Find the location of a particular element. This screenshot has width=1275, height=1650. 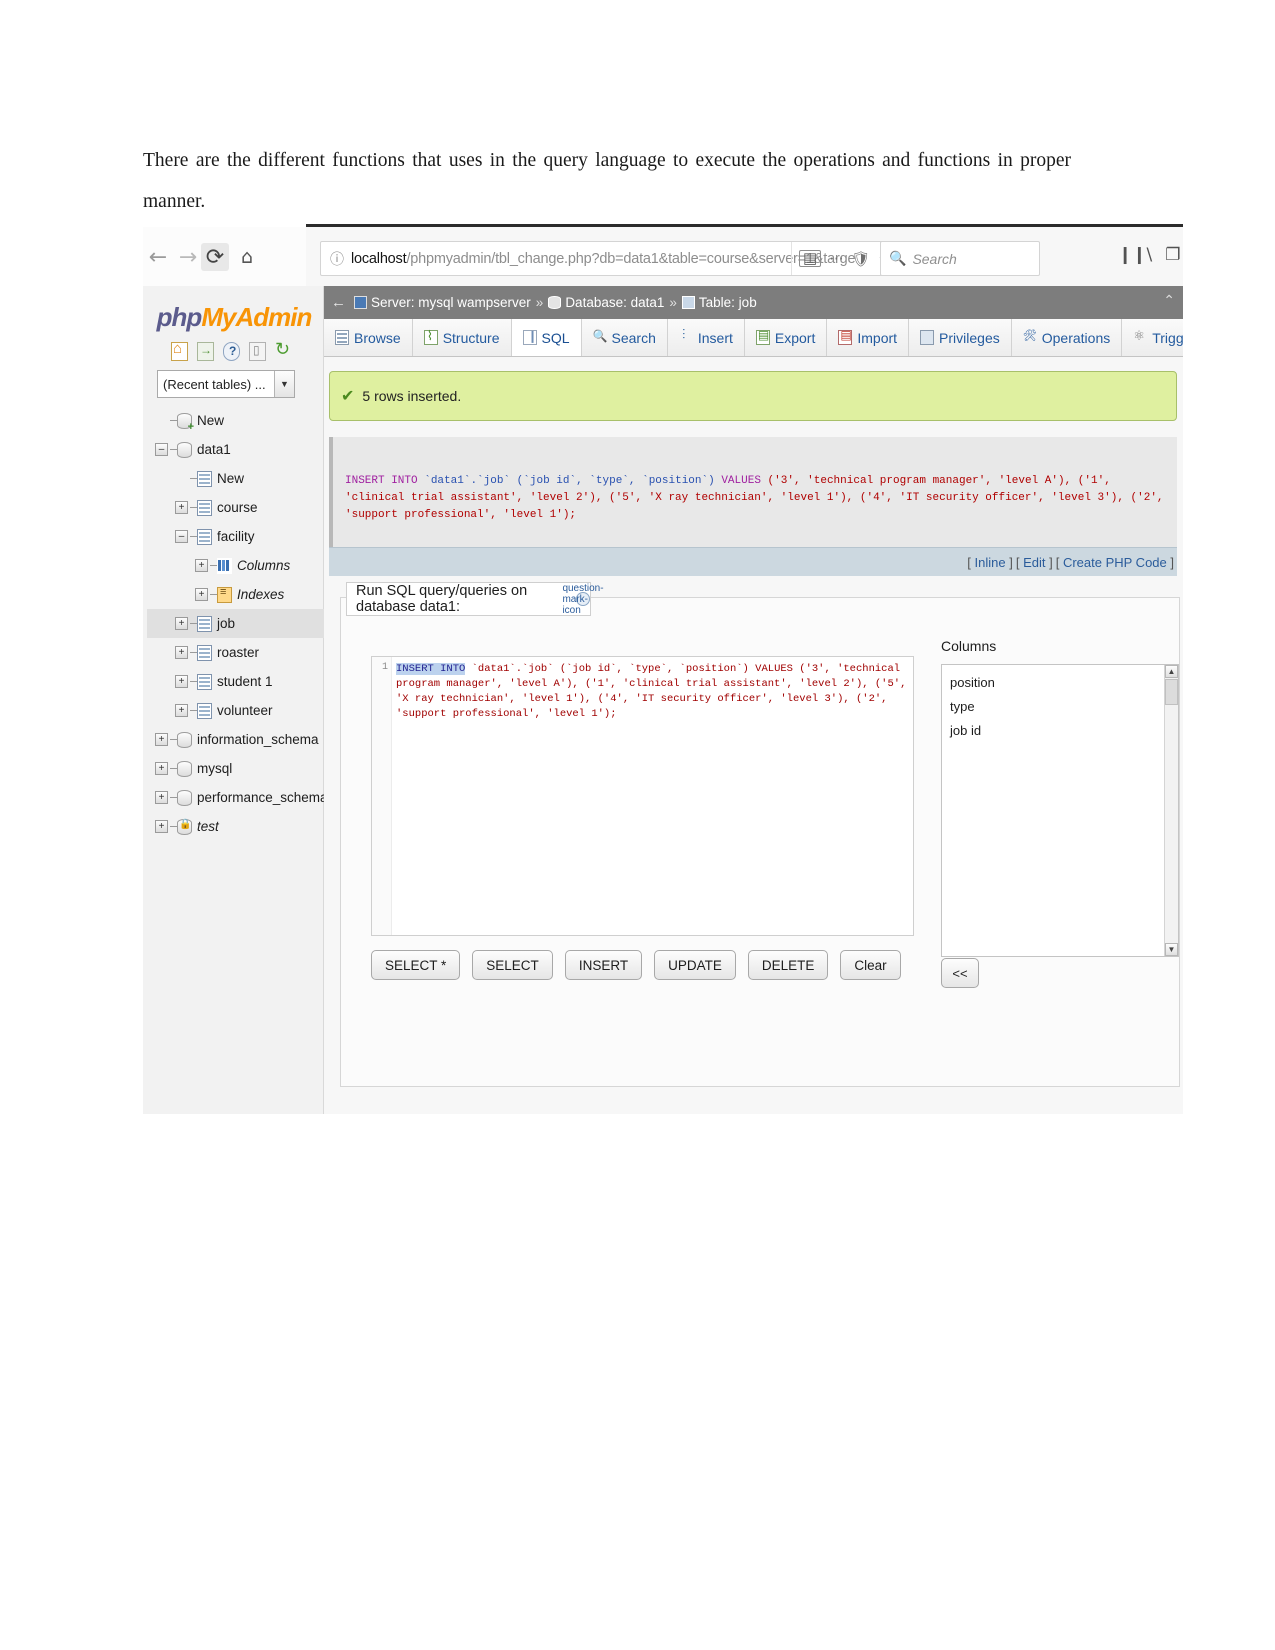

tree-item-mysql: + mysql is located at coordinates (235, 768).